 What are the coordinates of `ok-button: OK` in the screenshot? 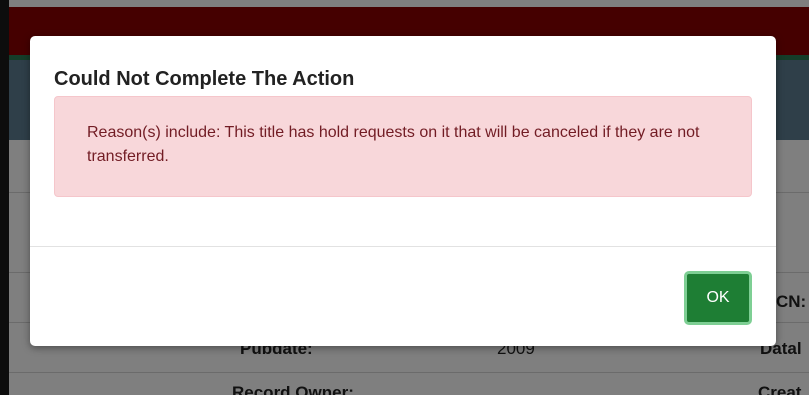 It's located at (718, 298).